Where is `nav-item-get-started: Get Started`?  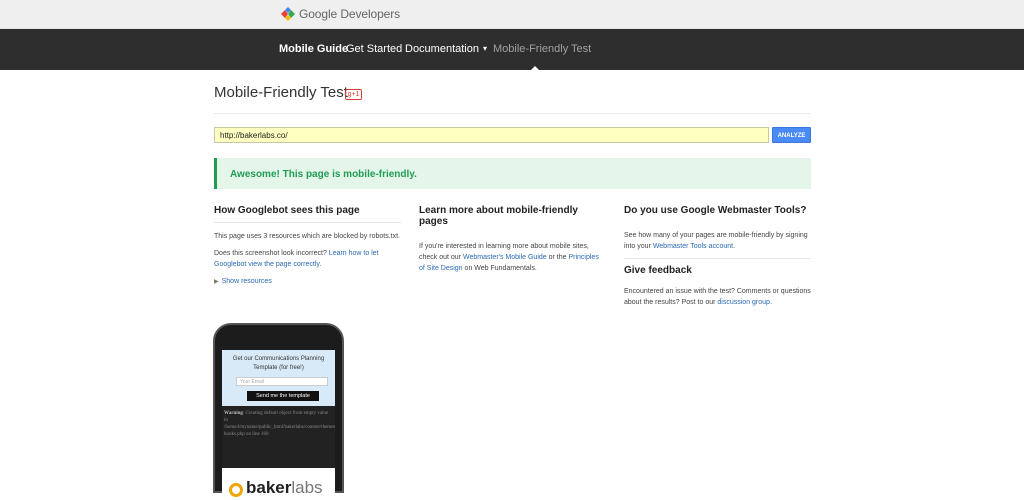
nav-item-get-started: Get Started is located at coordinates (374, 49).